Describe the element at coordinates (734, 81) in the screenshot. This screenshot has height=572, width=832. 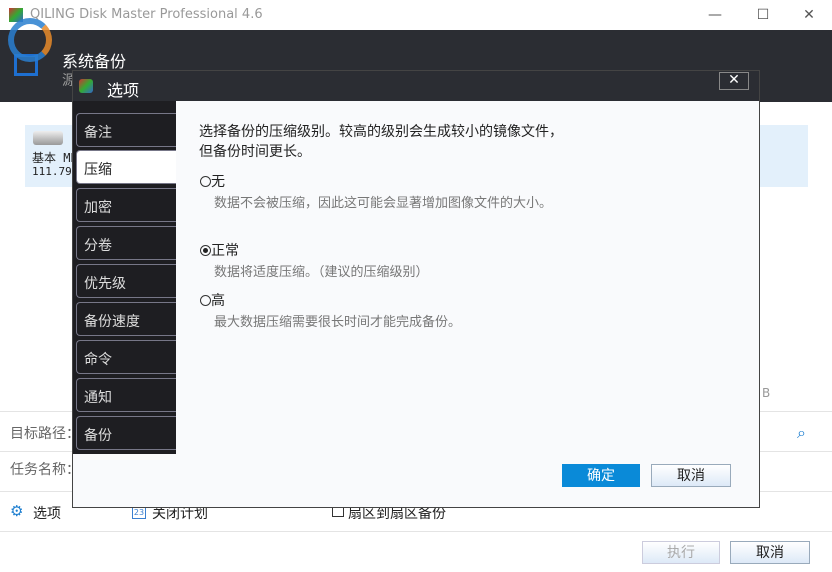
I see `dialog-close-button: ✕` at that location.